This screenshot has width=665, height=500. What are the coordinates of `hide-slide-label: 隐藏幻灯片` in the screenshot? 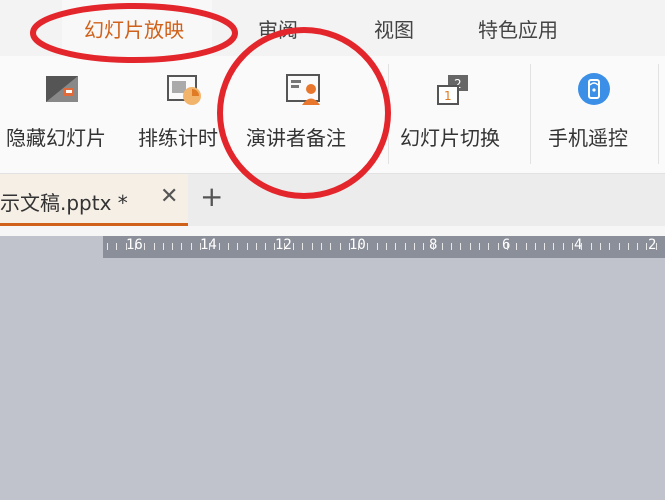 It's located at (56, 138).